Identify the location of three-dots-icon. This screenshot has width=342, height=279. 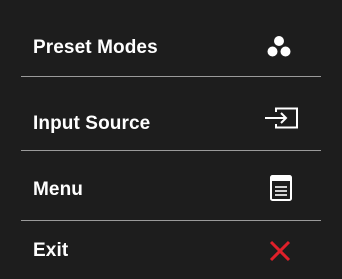
(279, 46).